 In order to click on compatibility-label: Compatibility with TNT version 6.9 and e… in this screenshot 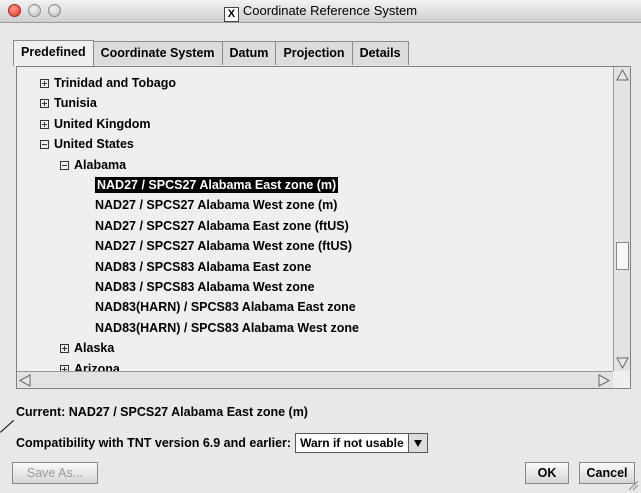, I will do `click(154, 443)`.